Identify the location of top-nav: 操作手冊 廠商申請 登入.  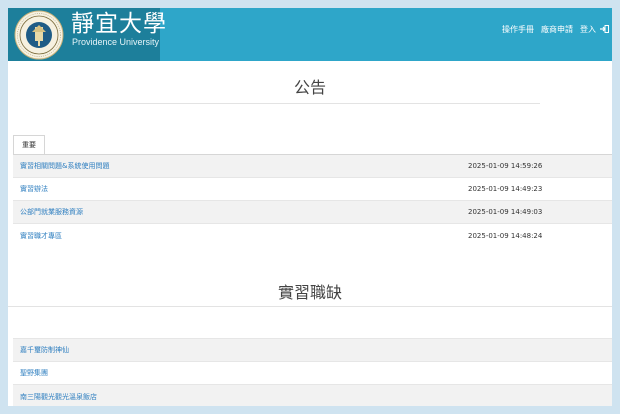
(555, 29).